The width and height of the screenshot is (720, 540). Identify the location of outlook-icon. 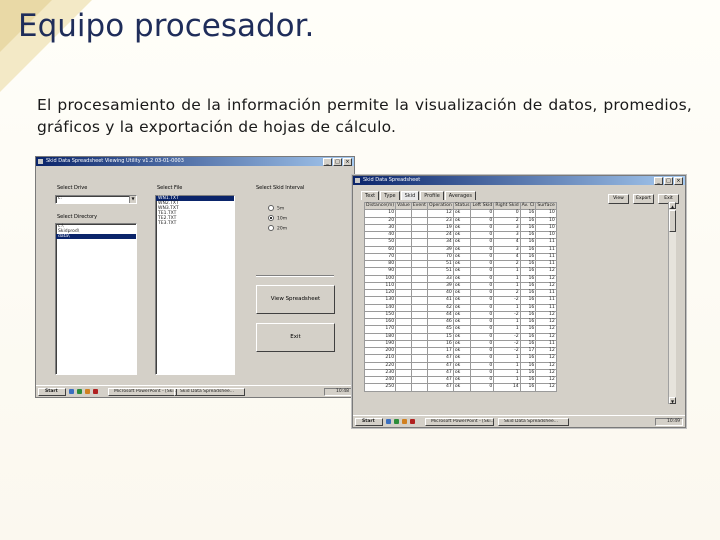
(404, 421).